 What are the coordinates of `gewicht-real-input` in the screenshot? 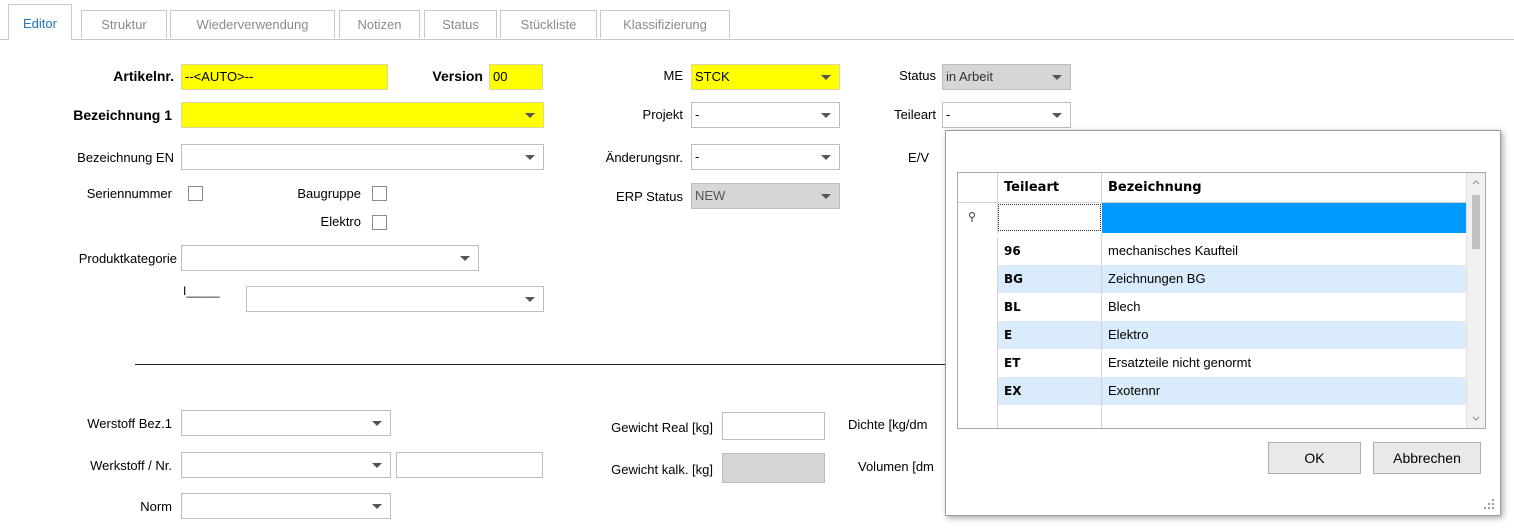 It's located at (773, 426).